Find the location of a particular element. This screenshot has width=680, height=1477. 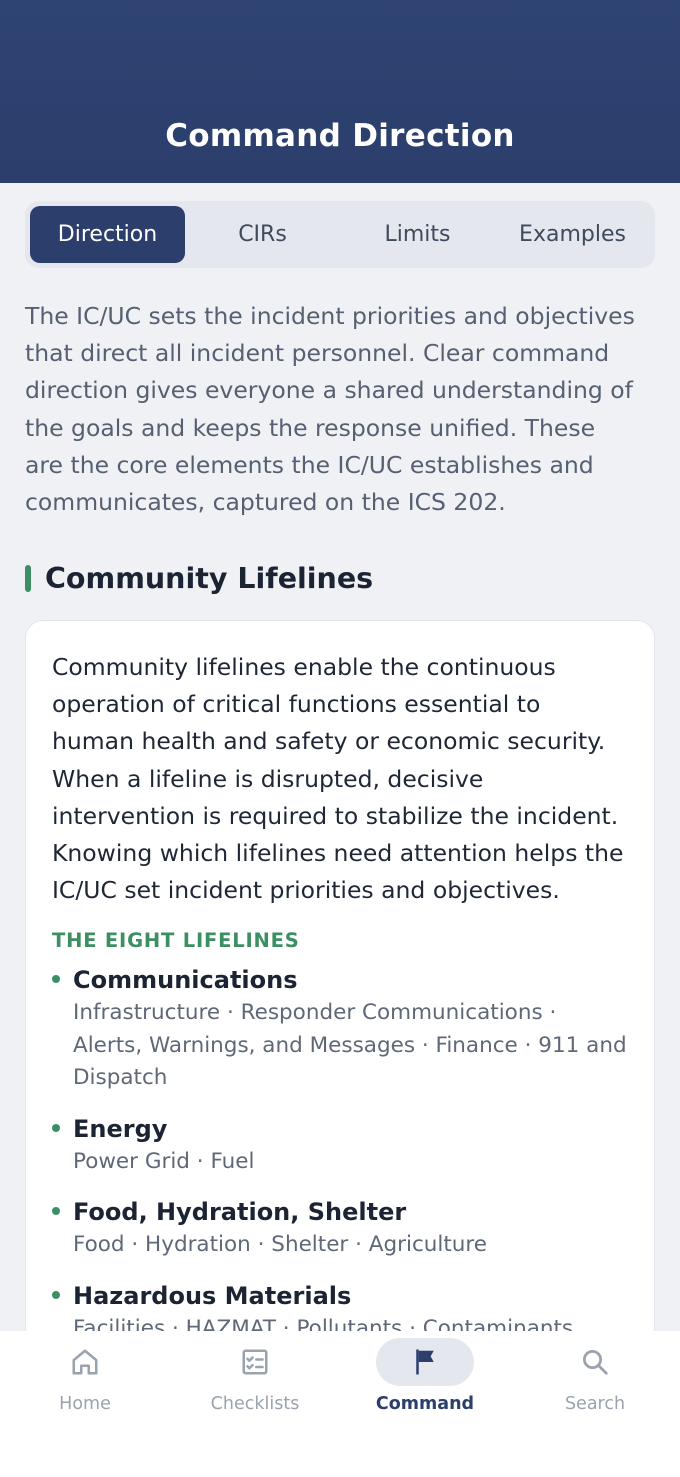

lifeline-name: Energy is located at coordinates (120, 1128).